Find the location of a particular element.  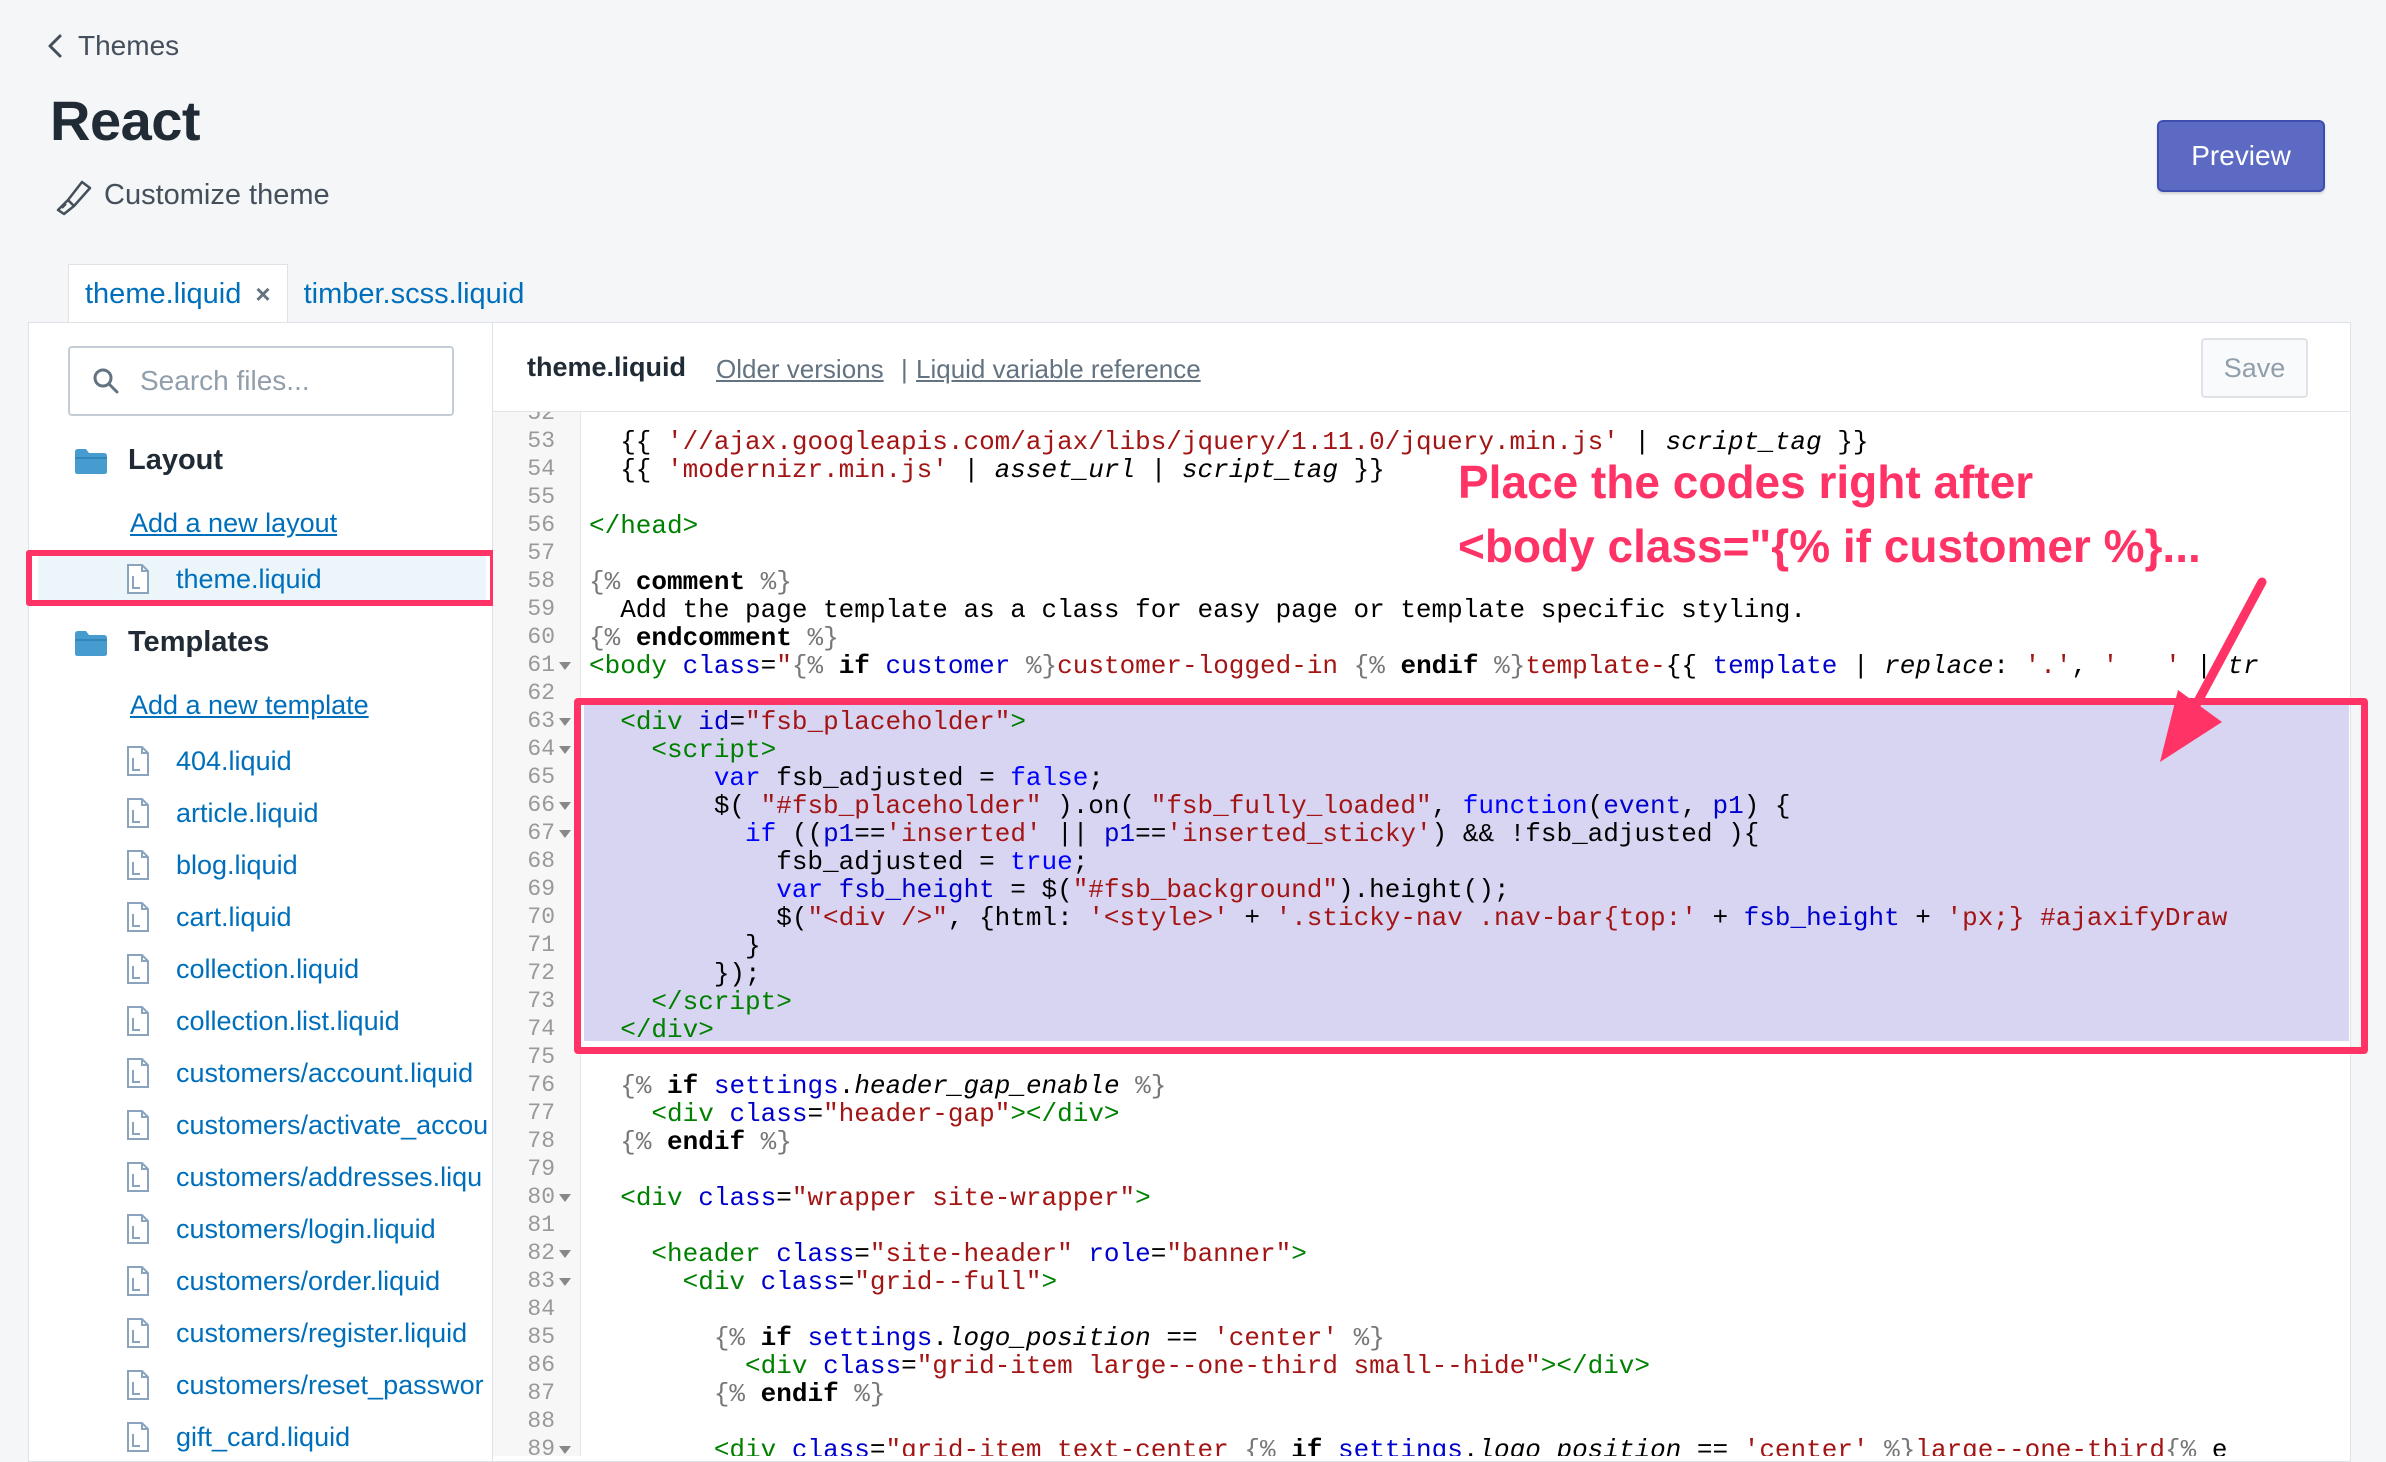

line-number: 84 is located at coordinates (541, 1309).